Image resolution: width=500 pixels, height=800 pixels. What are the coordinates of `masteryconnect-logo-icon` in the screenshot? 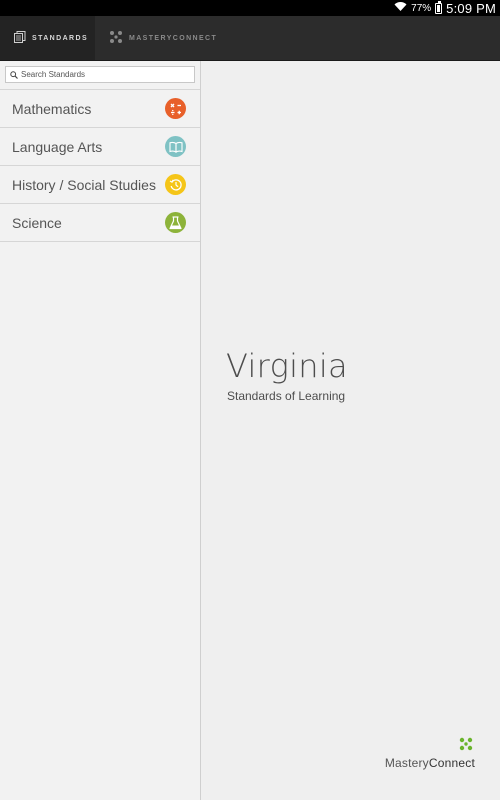 It's located at (116, 38).